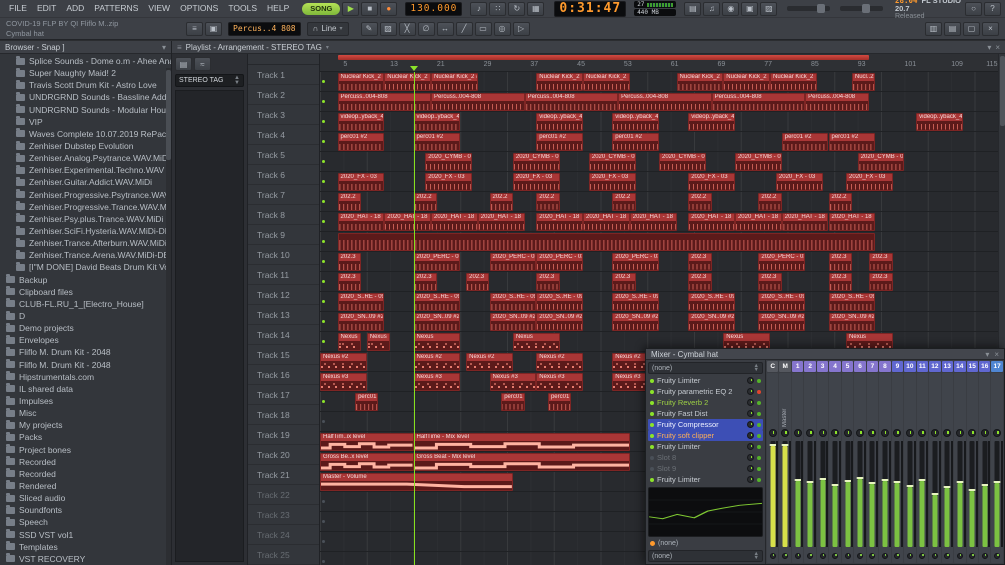  Describe the element at coordinates (18, 8) in the screenshot. I see `menu-item-file: FILE` at that location.